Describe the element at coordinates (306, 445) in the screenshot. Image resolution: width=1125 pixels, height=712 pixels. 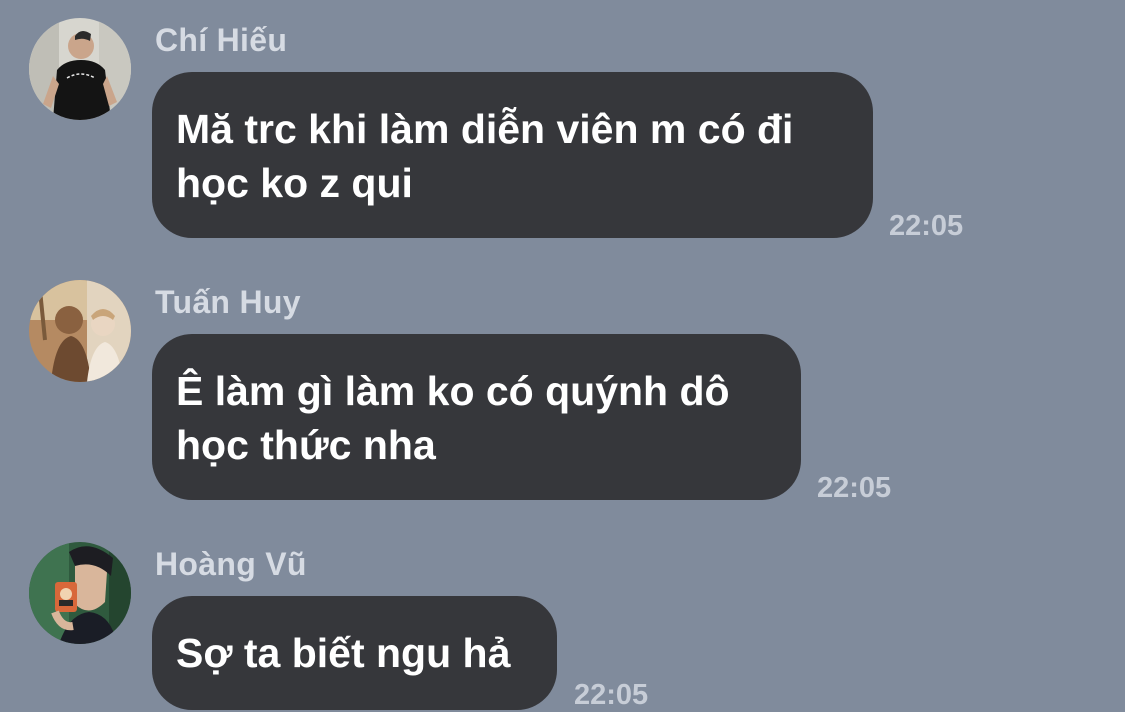
I see `message-text-line: học thức nha` at that location.